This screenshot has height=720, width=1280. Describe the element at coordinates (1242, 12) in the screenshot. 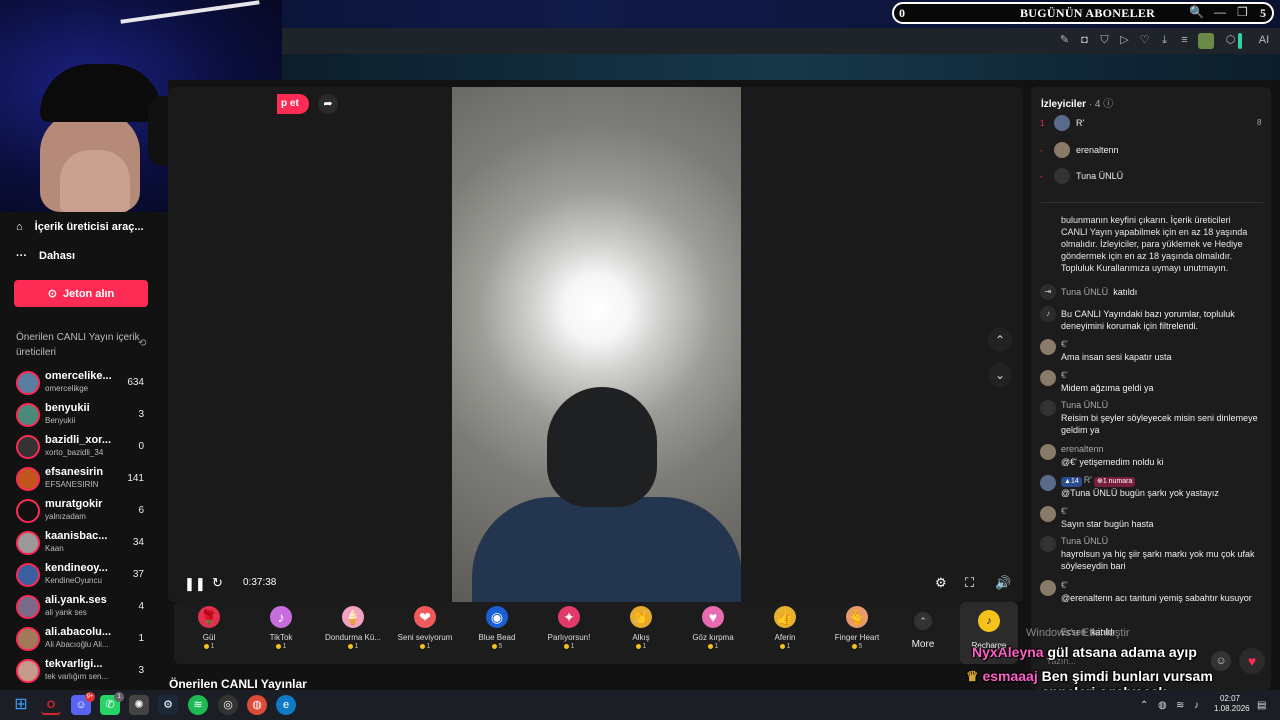

I see `maximize-icon: ❐` at that location.